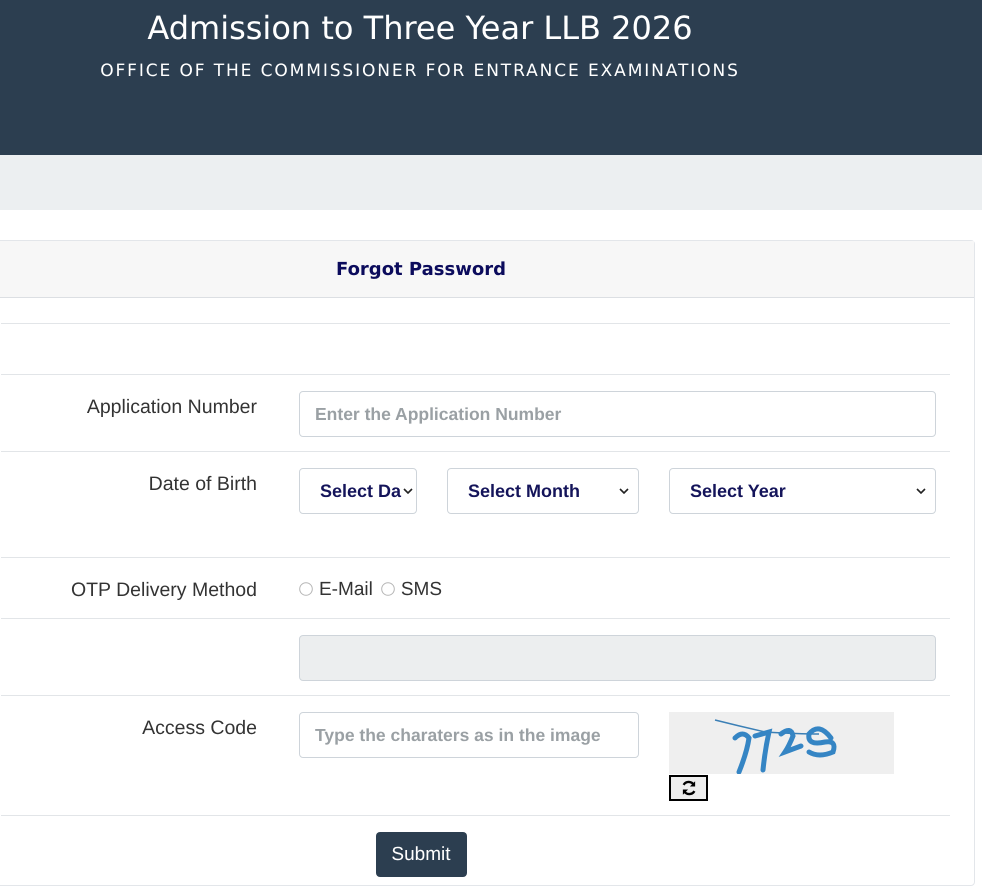  I want to click on page-title: Admission to Three Year LLB 2026, so click(420, 28).